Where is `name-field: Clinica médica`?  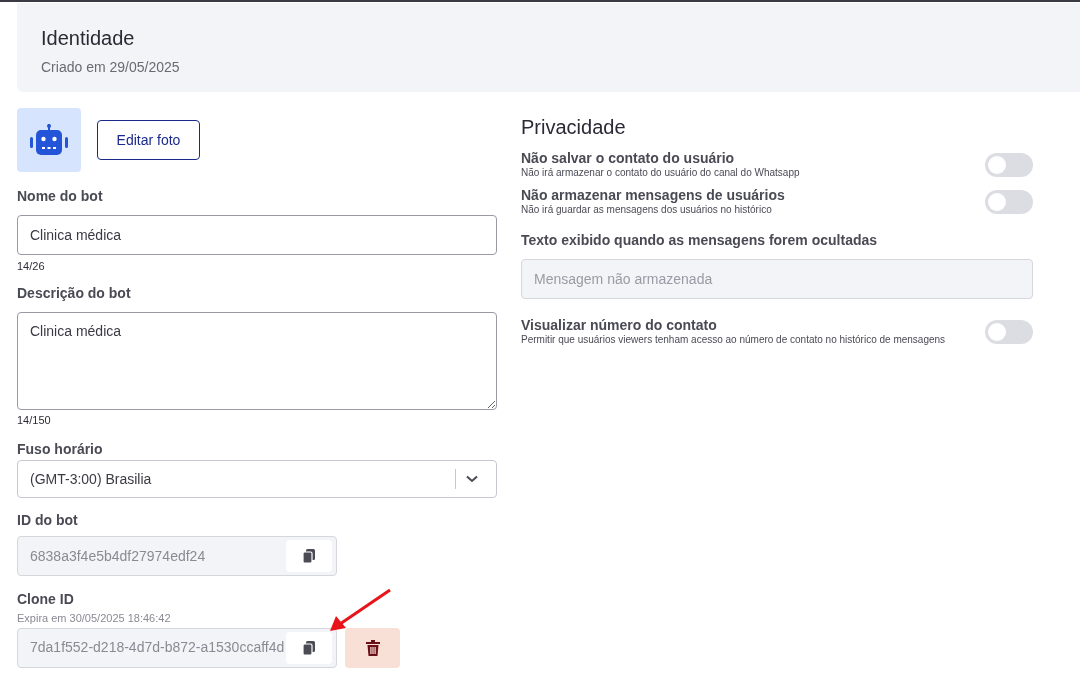 name-field: Clinica médica is located at coordinates (257, 235).